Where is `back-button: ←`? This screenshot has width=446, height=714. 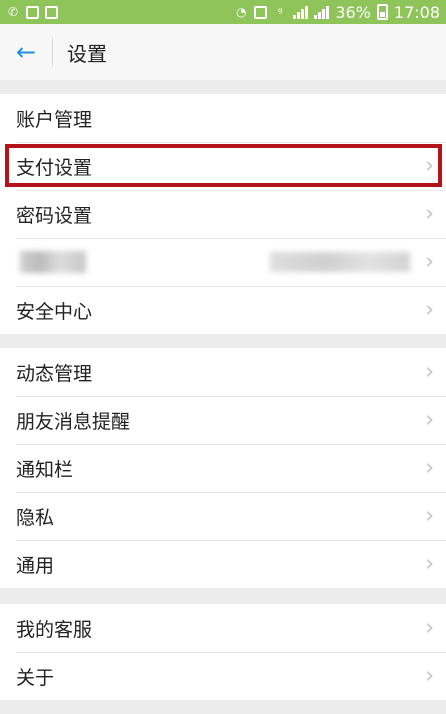 back-button: ← is located at coordinates (26, 52).